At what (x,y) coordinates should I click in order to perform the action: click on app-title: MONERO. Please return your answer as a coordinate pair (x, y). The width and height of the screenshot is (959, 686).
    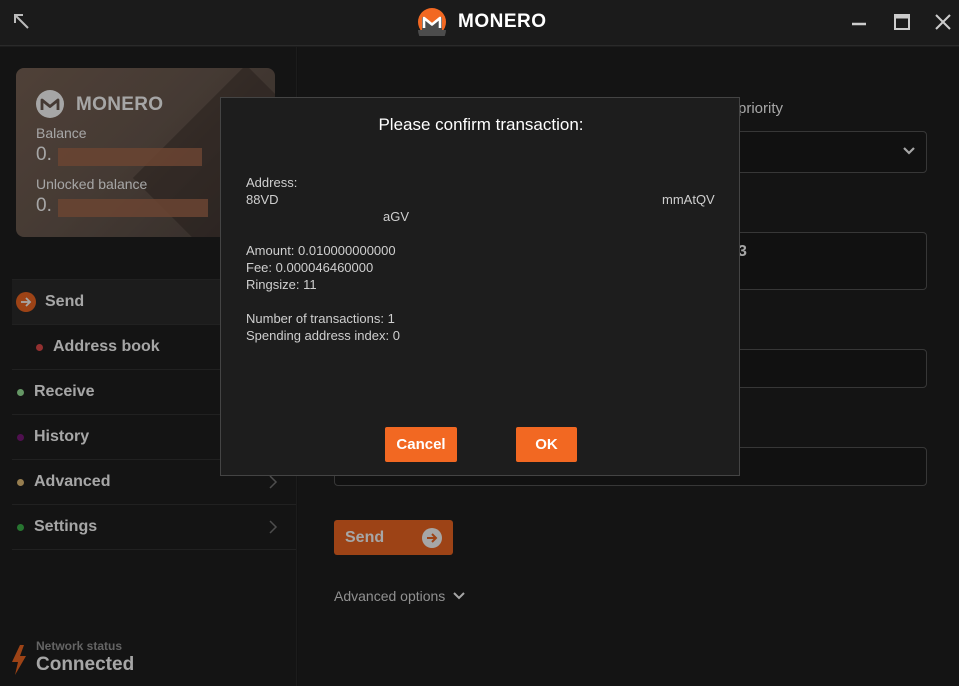
    Looking at the image, I should click on (502, 21).